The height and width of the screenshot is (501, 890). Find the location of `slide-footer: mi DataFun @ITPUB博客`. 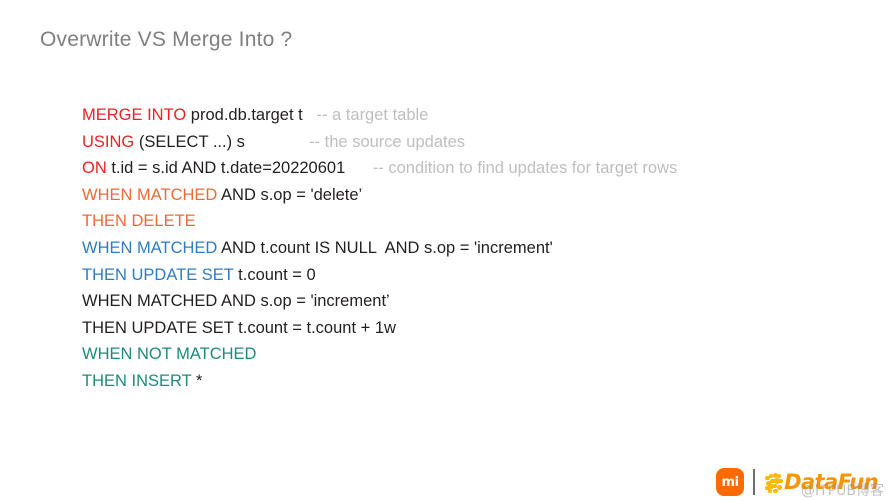

slide-footer: mi DataFun @ITPUB博客 is located at coordinates (445, 478).